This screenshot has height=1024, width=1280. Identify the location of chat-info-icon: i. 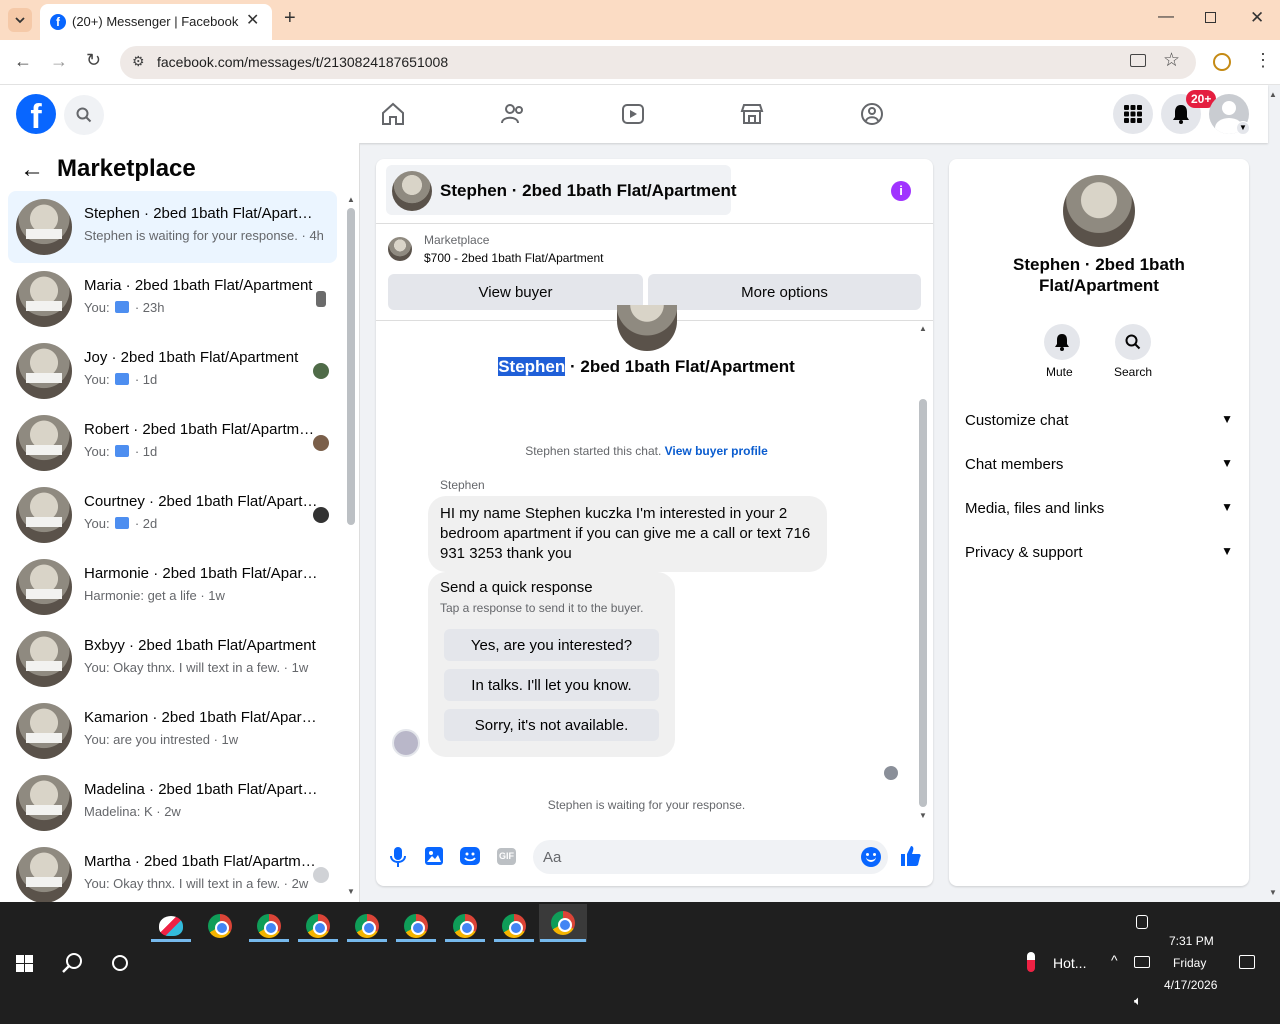
(901, 191).